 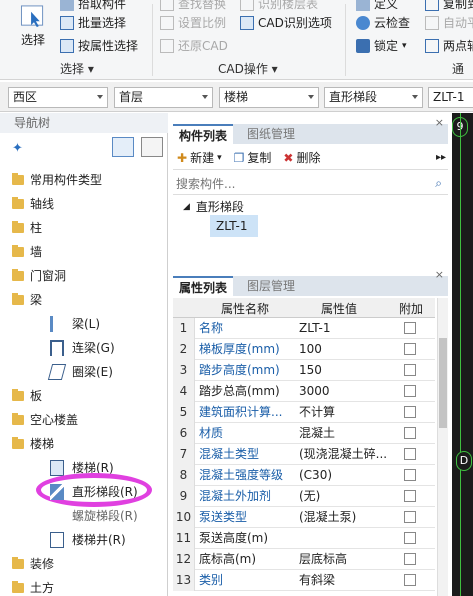 I want to click on nav-subitem-beam-l: 梁(L), so click(x=75, y=323).